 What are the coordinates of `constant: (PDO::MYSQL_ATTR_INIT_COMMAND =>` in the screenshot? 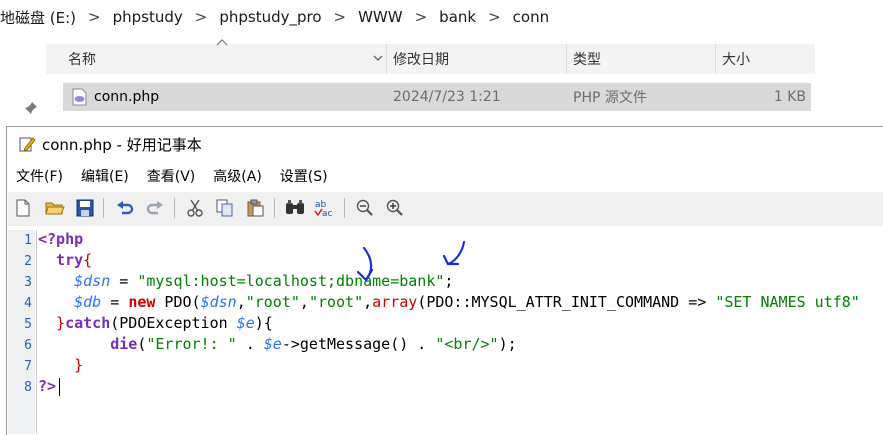 It's located at (566, 302).